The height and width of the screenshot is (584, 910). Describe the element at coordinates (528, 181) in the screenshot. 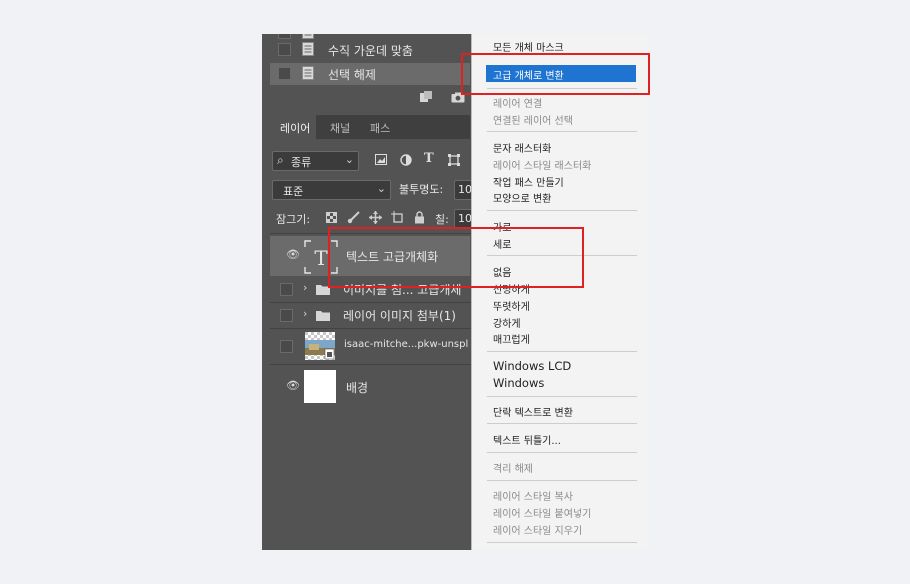

I see `menu-item-create-work-path: 작업 패스 만들기` at that location.